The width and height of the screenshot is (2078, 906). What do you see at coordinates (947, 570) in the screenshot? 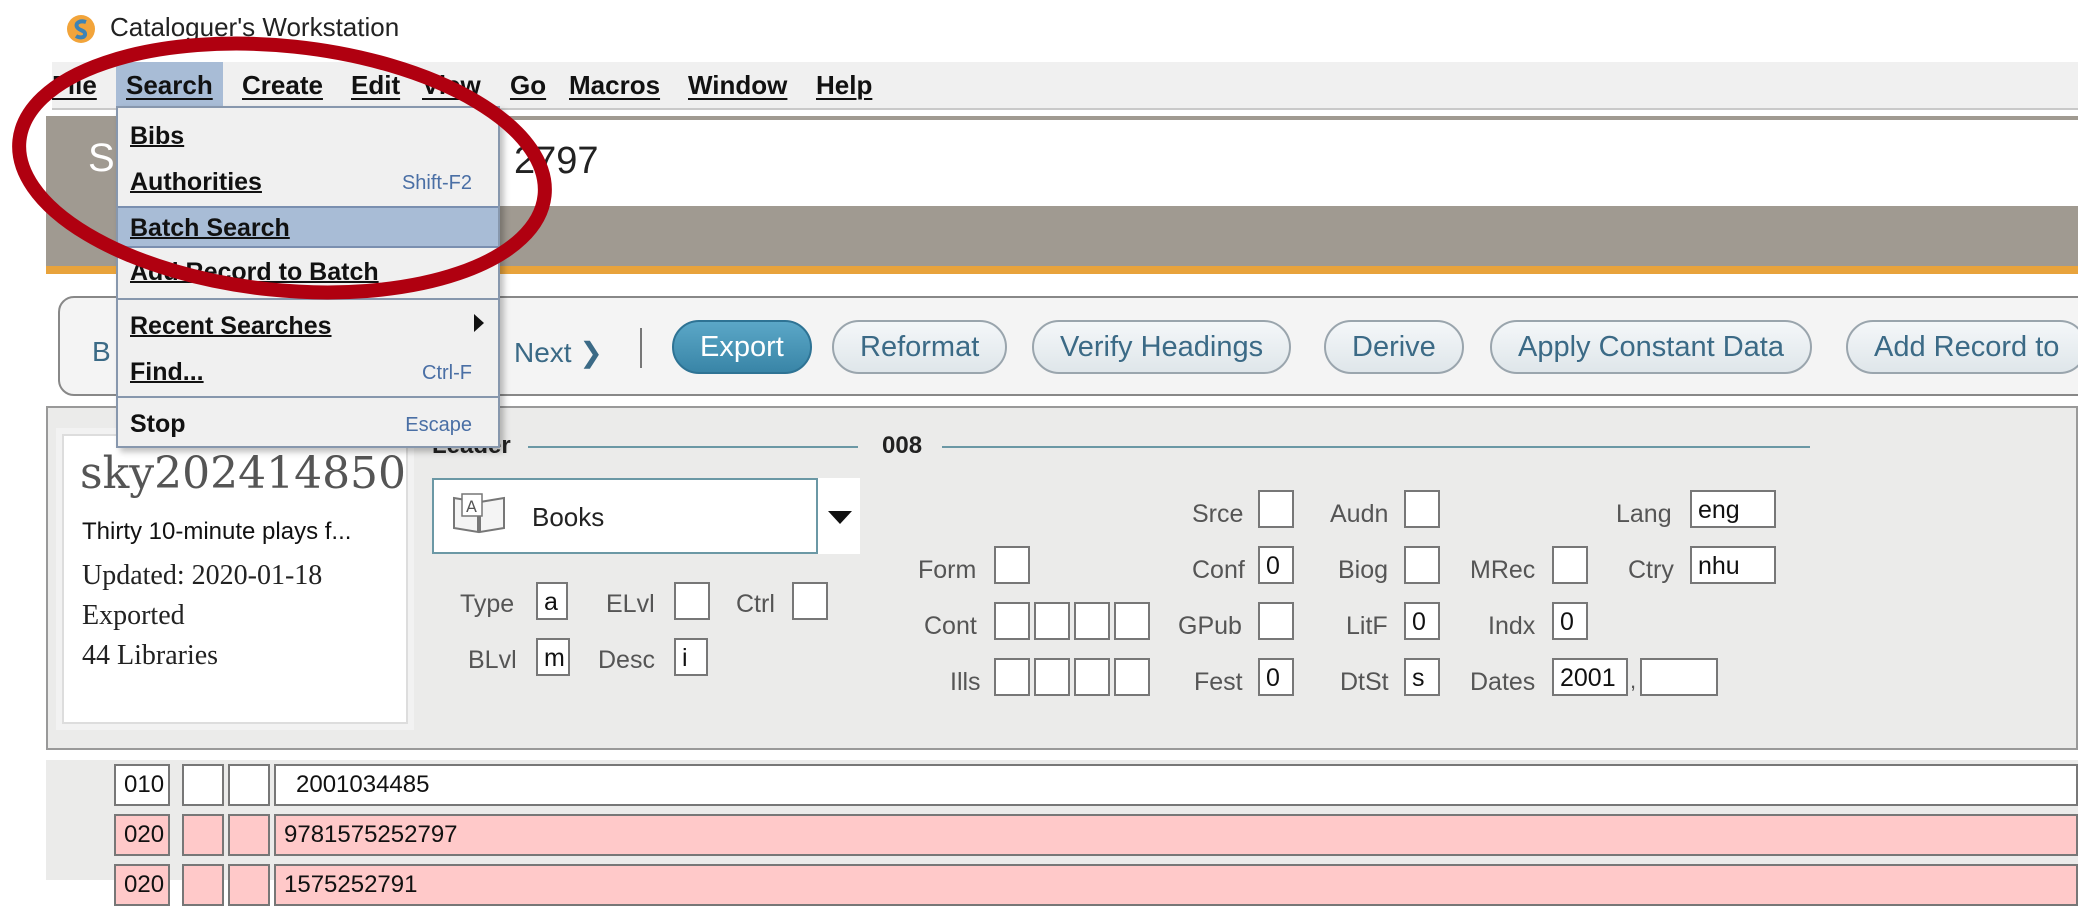
I see `label-form: Form` at bounding box center [947, 570].